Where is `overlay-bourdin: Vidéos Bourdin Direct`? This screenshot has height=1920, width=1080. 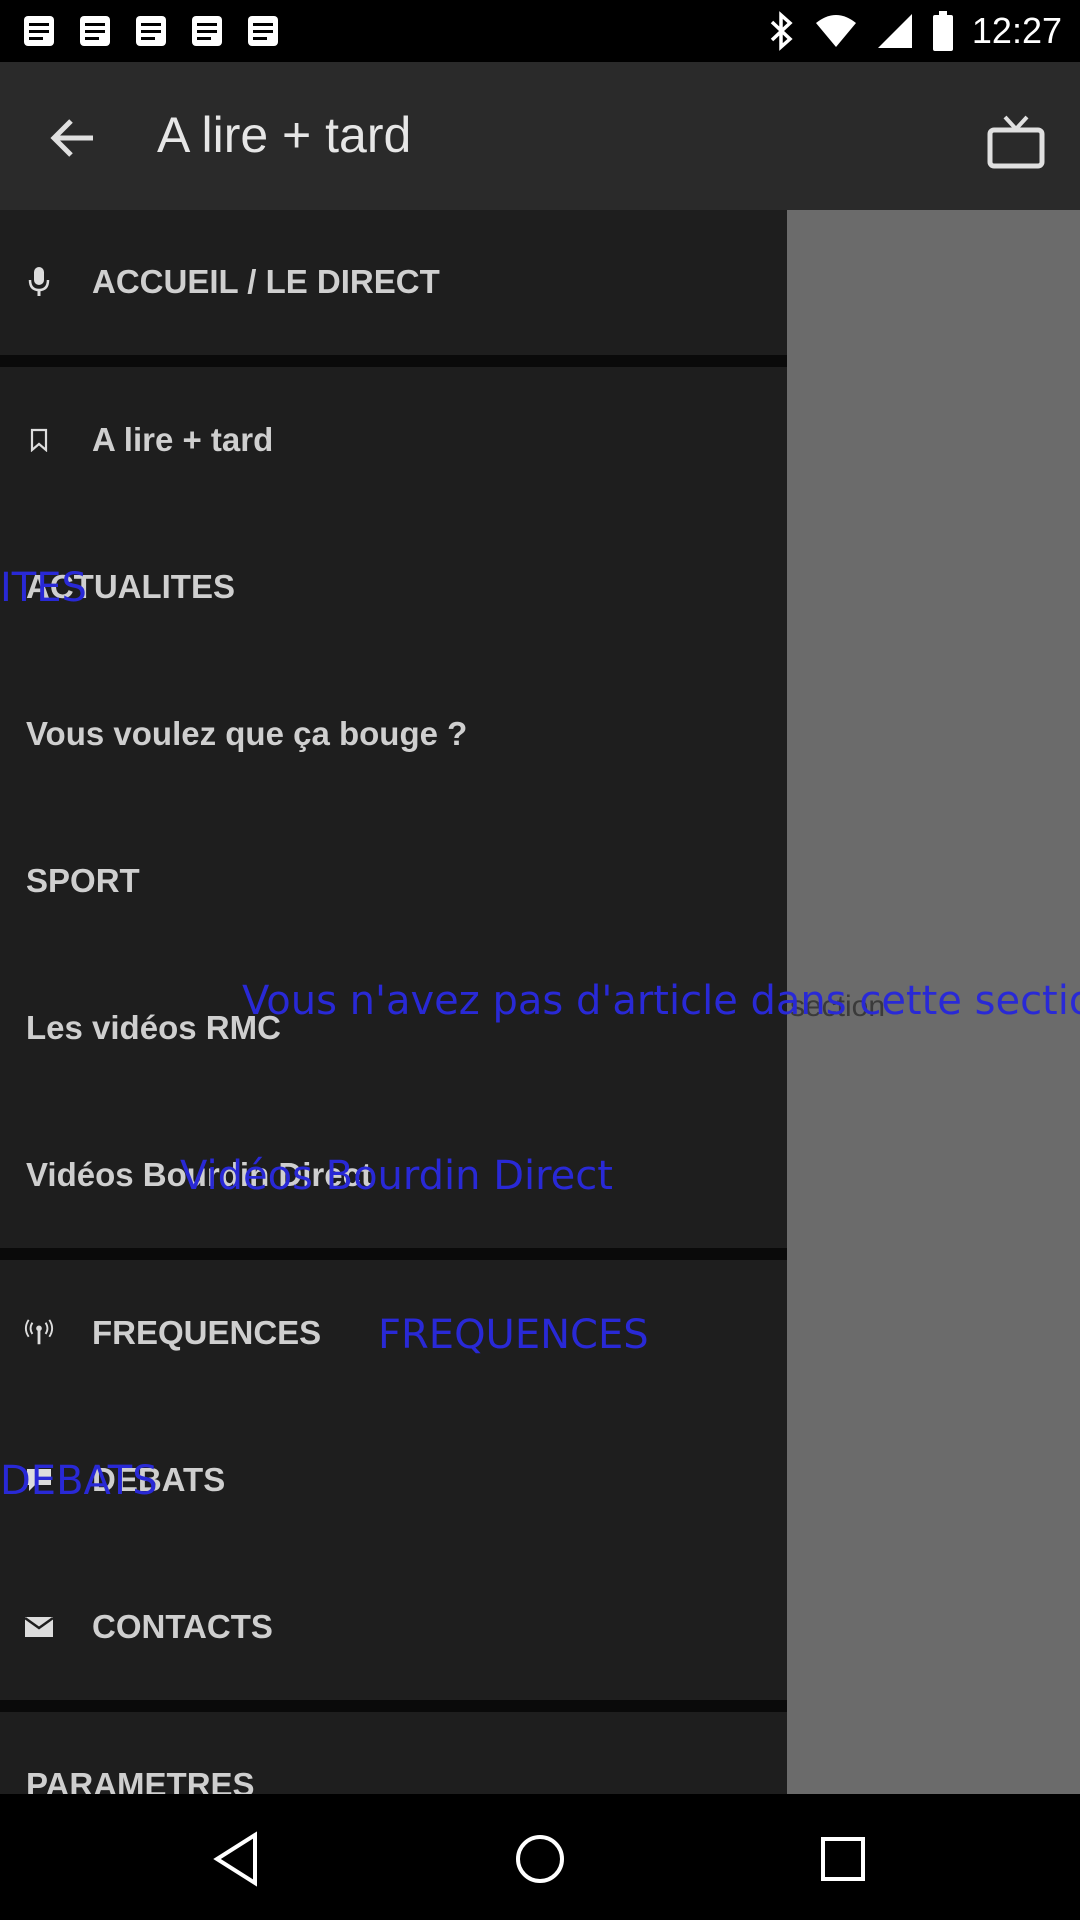 overlay-bourdin: Vidéos Bourdin Direct is located at coordinates (396, 1176).